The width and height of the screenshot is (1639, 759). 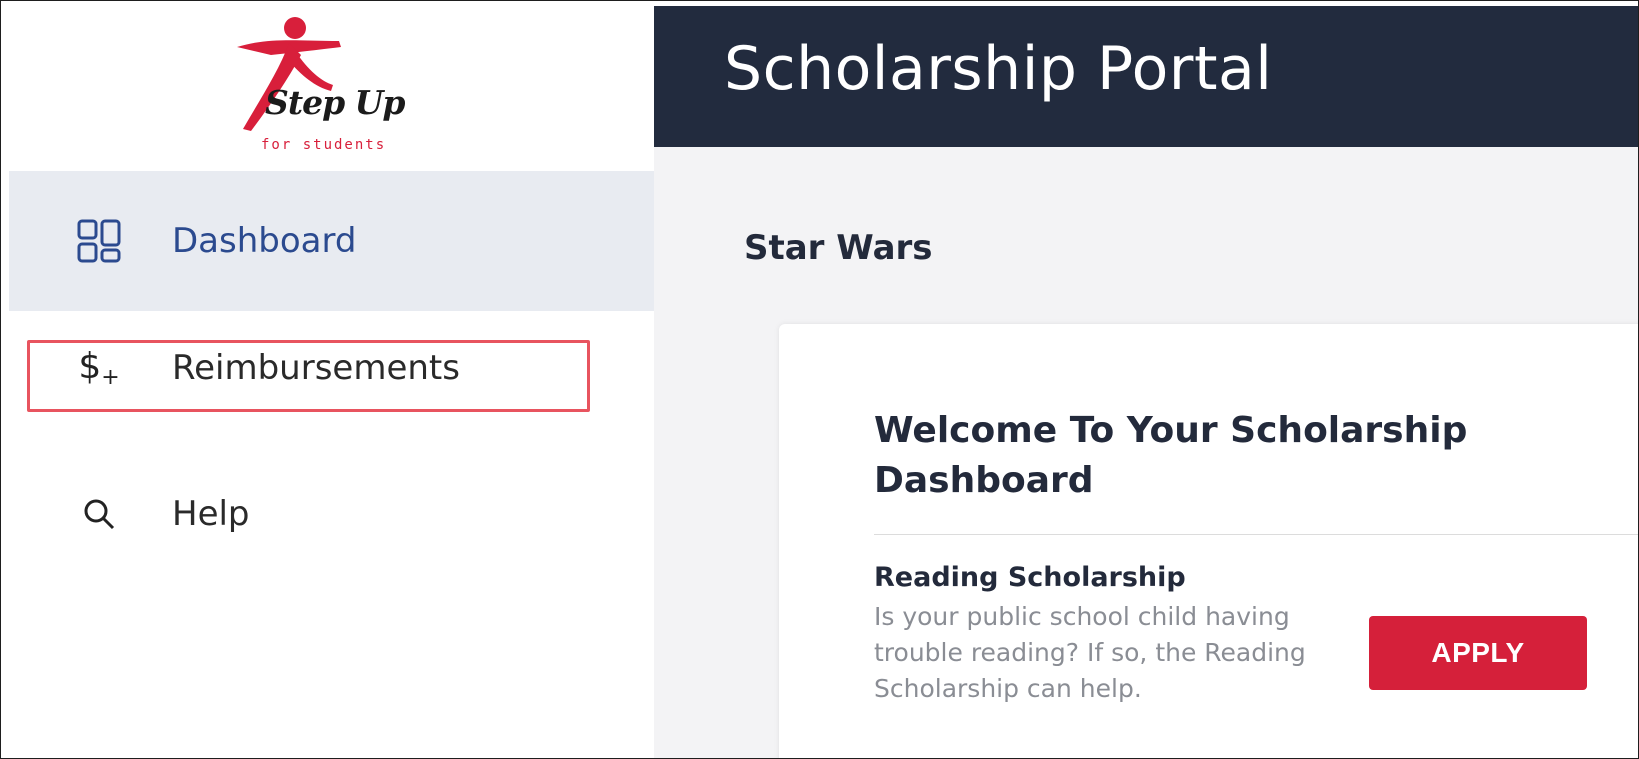 I want to click on top-header-bar: Scholarship Portal, so click(x=1146, y=76).